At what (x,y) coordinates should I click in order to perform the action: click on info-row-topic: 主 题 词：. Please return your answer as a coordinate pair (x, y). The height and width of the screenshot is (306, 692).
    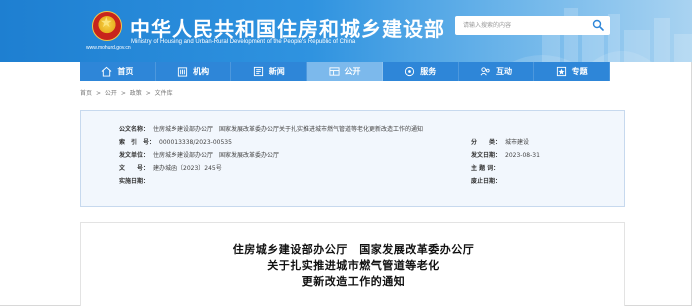
    Looking at the image, I should click on (487, 167).